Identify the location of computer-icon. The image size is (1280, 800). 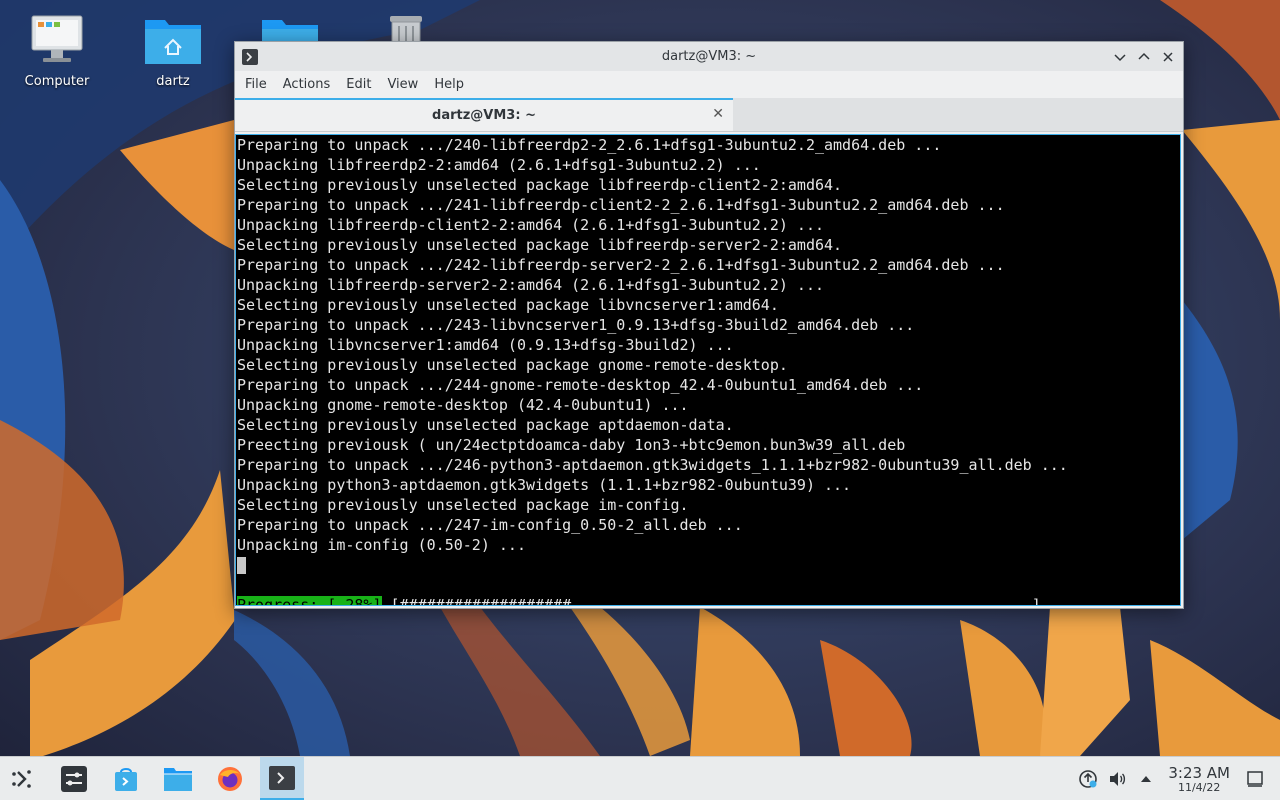
(57, 40).